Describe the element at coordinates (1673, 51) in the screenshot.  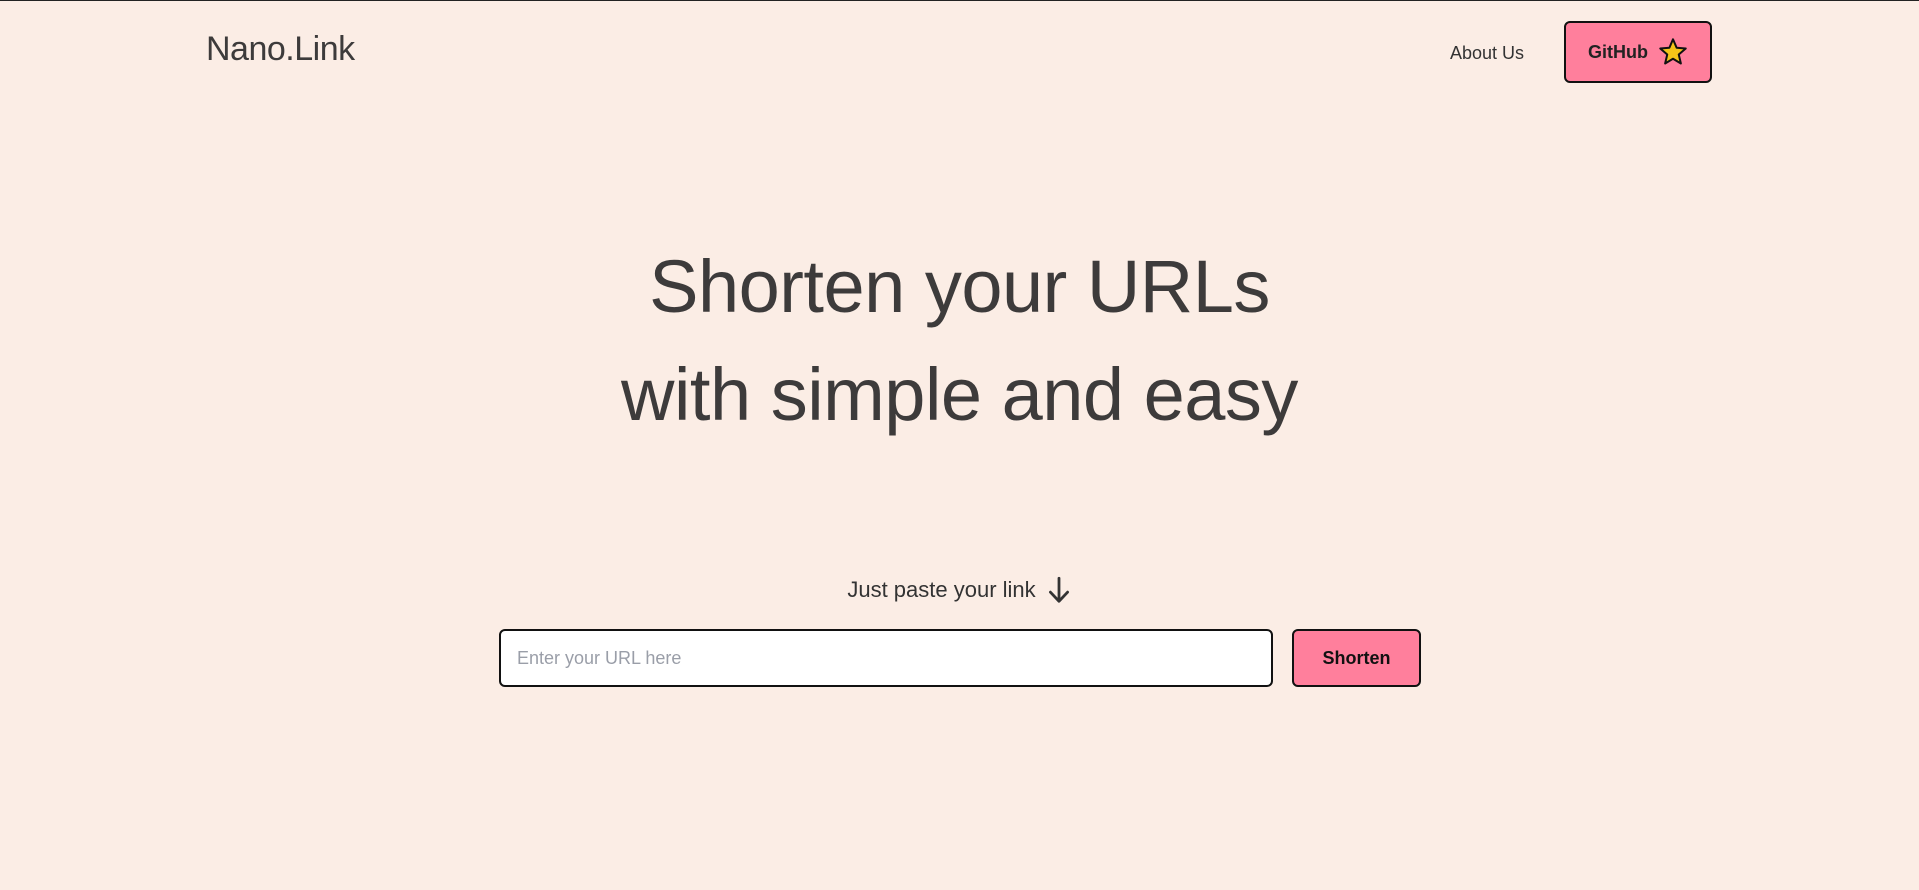
I see `star-icon` at that location.